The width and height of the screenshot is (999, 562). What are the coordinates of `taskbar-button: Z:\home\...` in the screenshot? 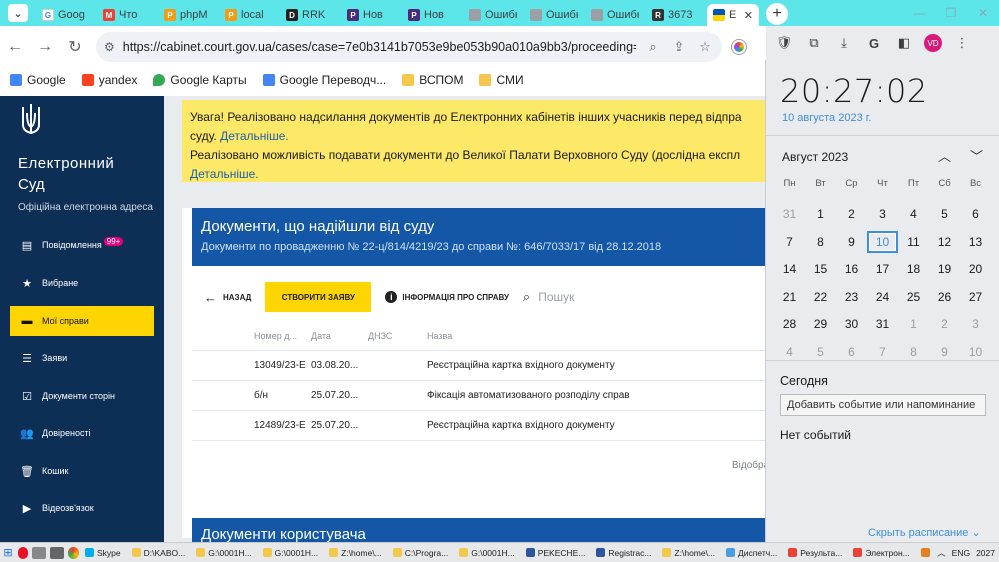 It's located at (688, 553).